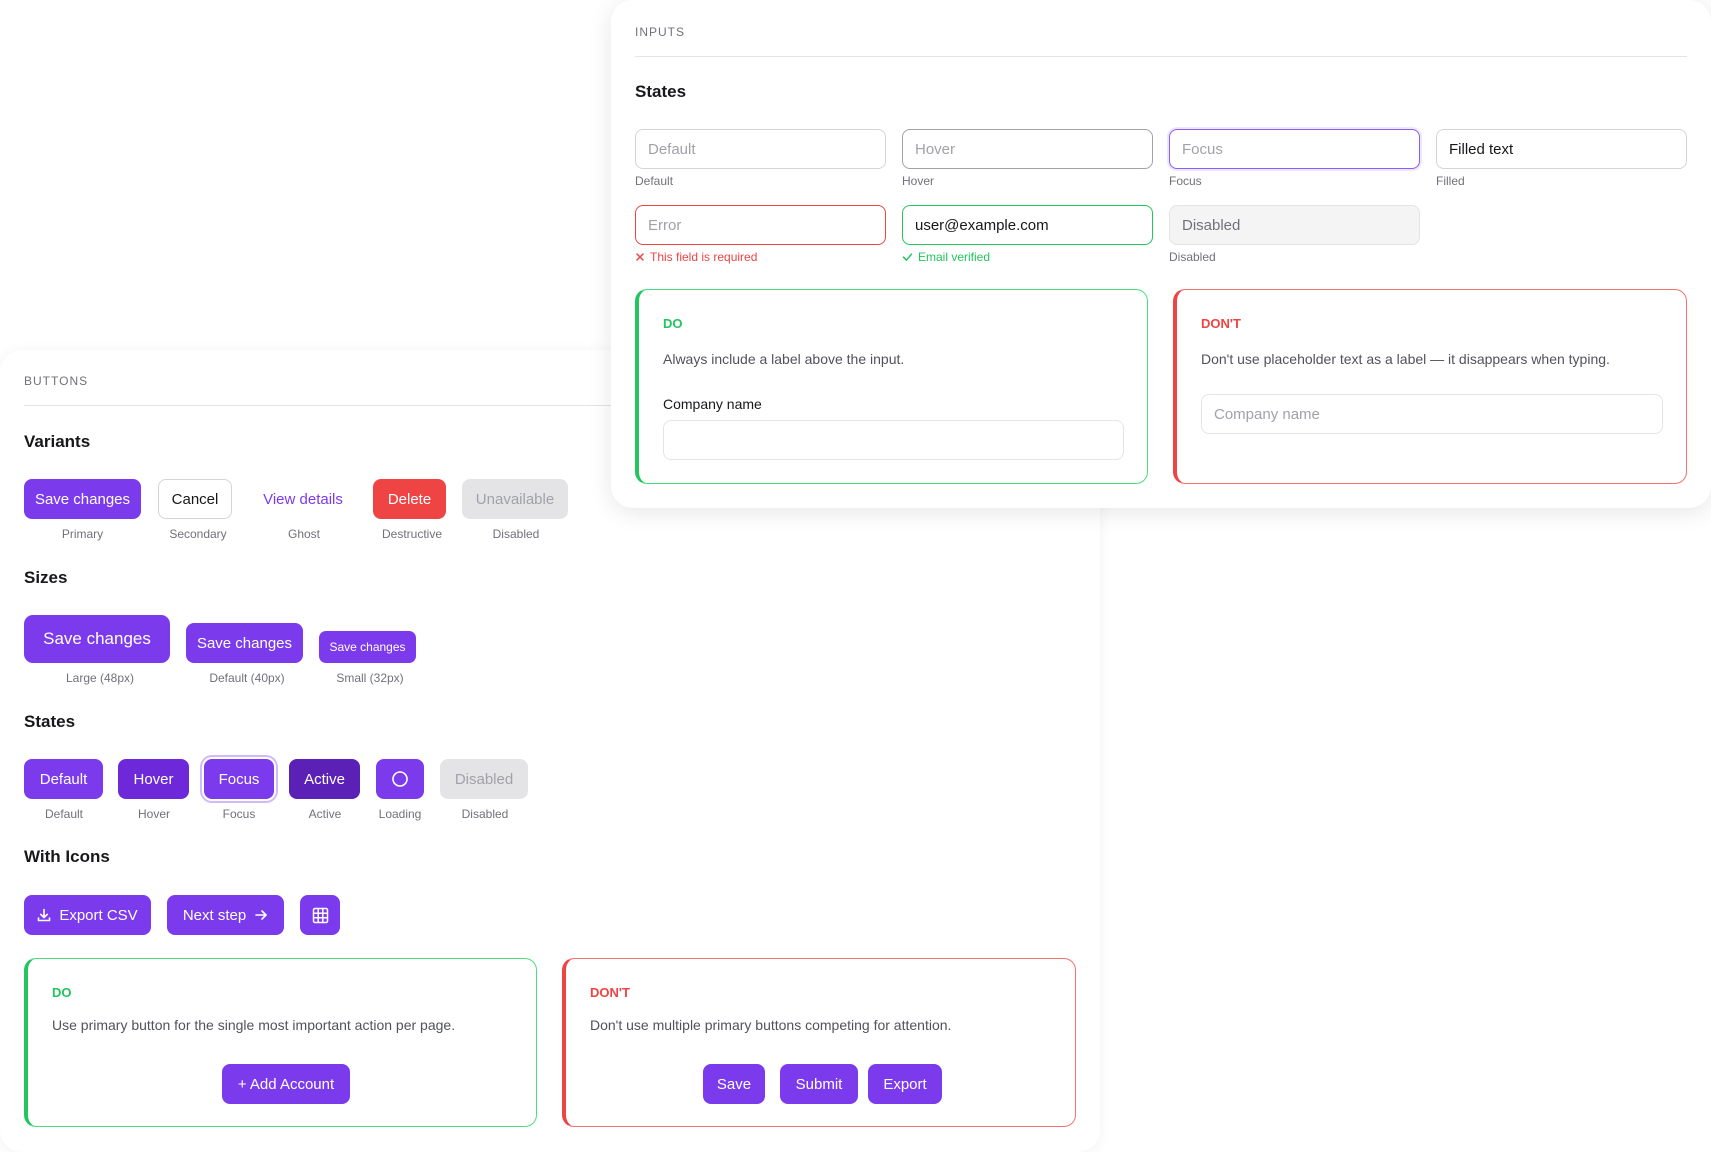 The height and width of the screenshot is (1152, 1711). I want to click on company-name-label: Company name, so click(712, 404).